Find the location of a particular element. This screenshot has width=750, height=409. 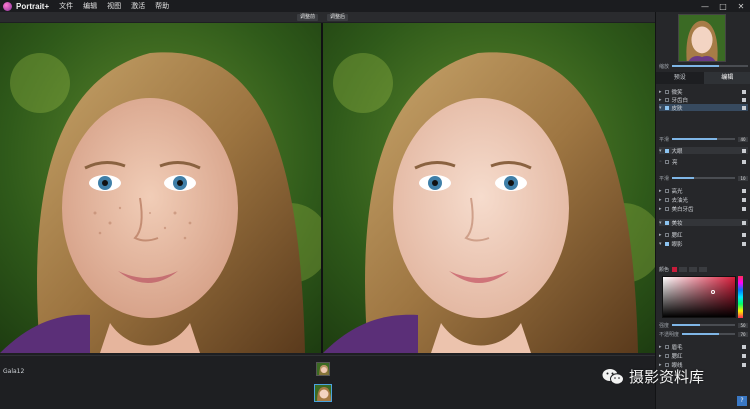

opacity-slider: 不透明度 70 is located at coordinates (703, 334).